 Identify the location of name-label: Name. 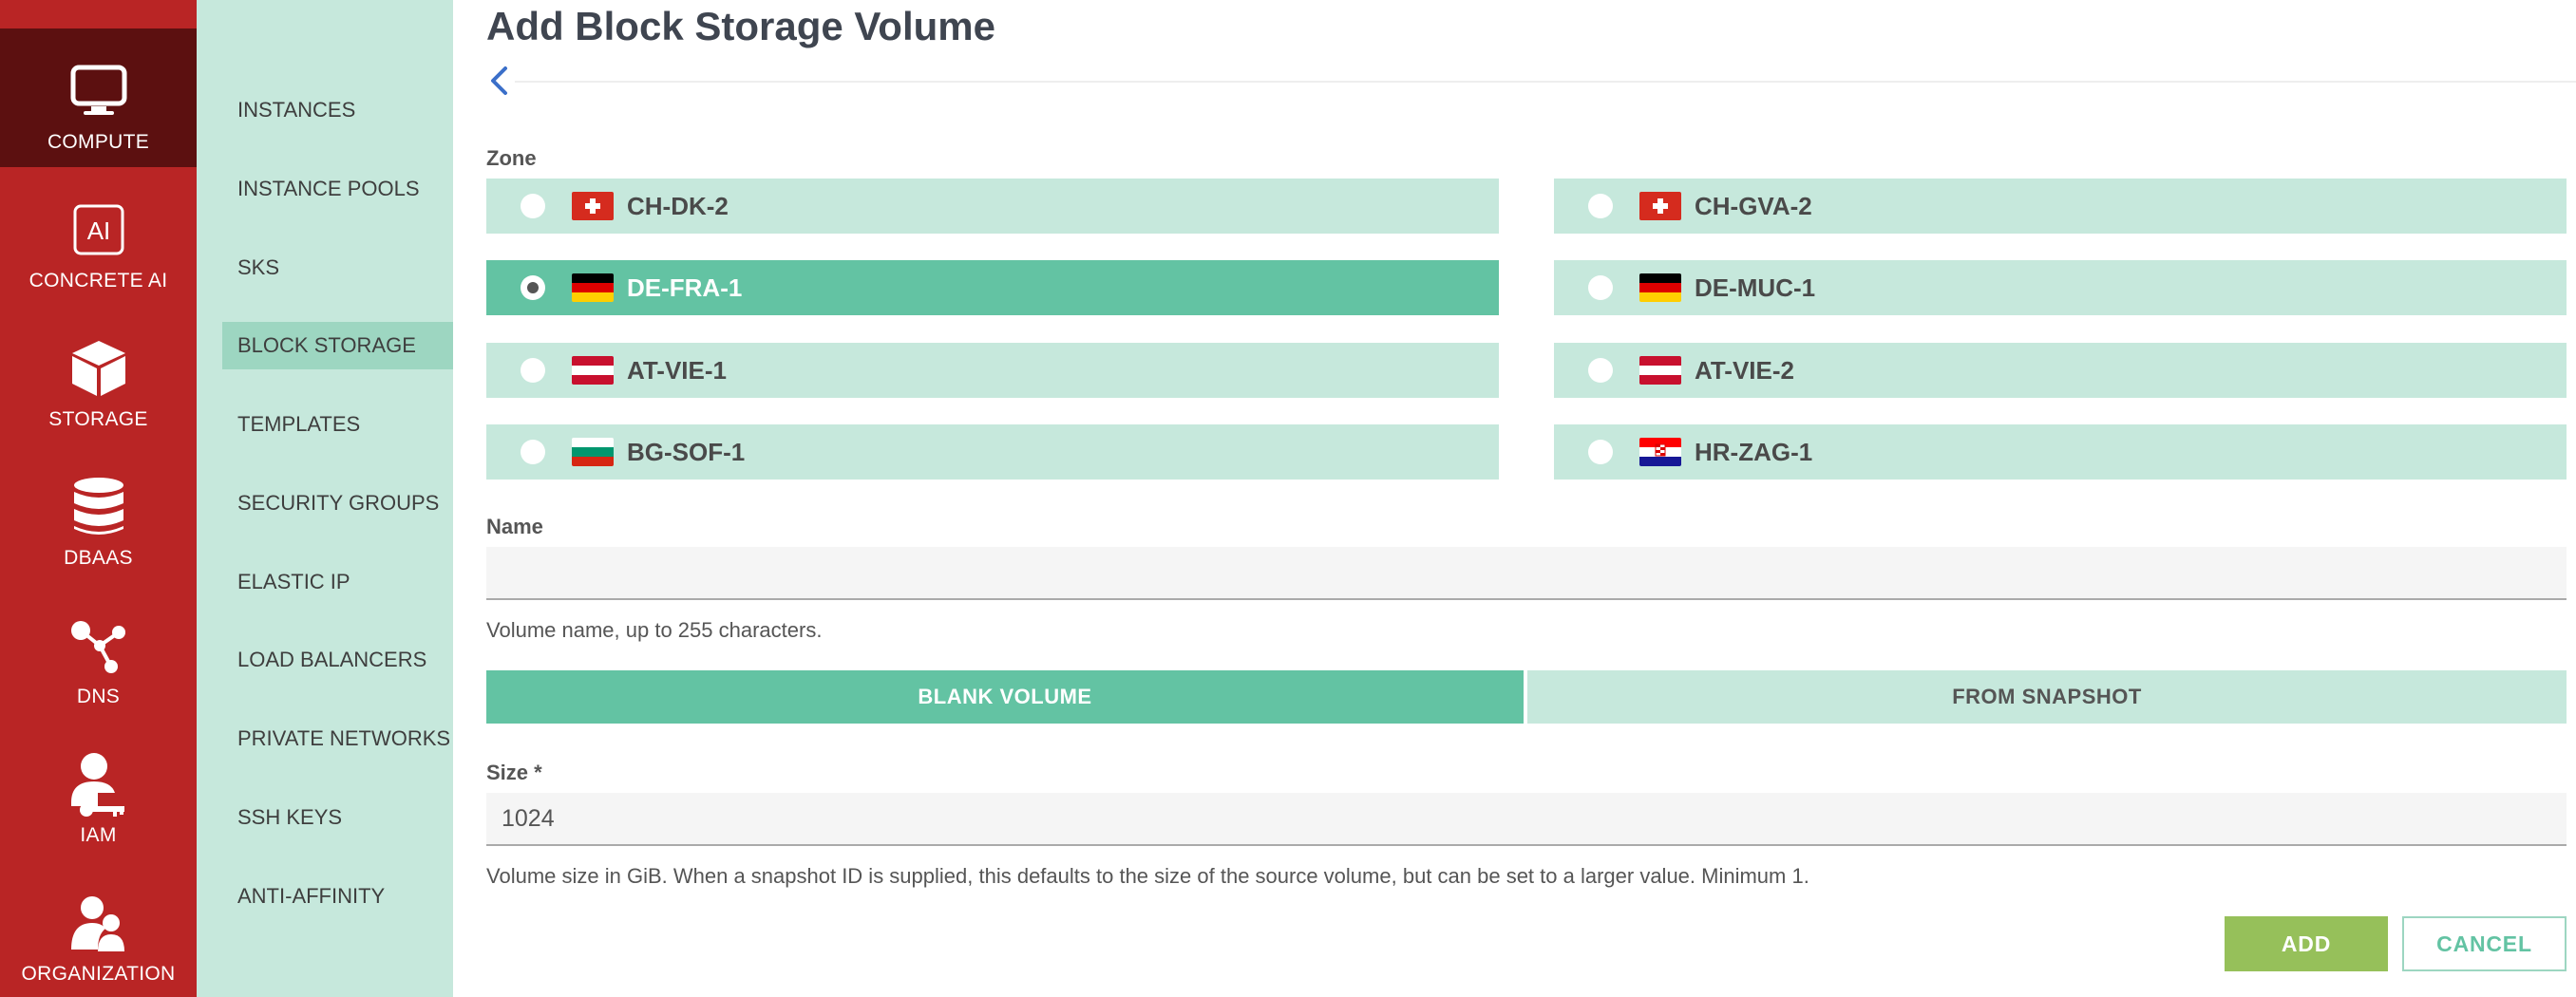
(514, 527).